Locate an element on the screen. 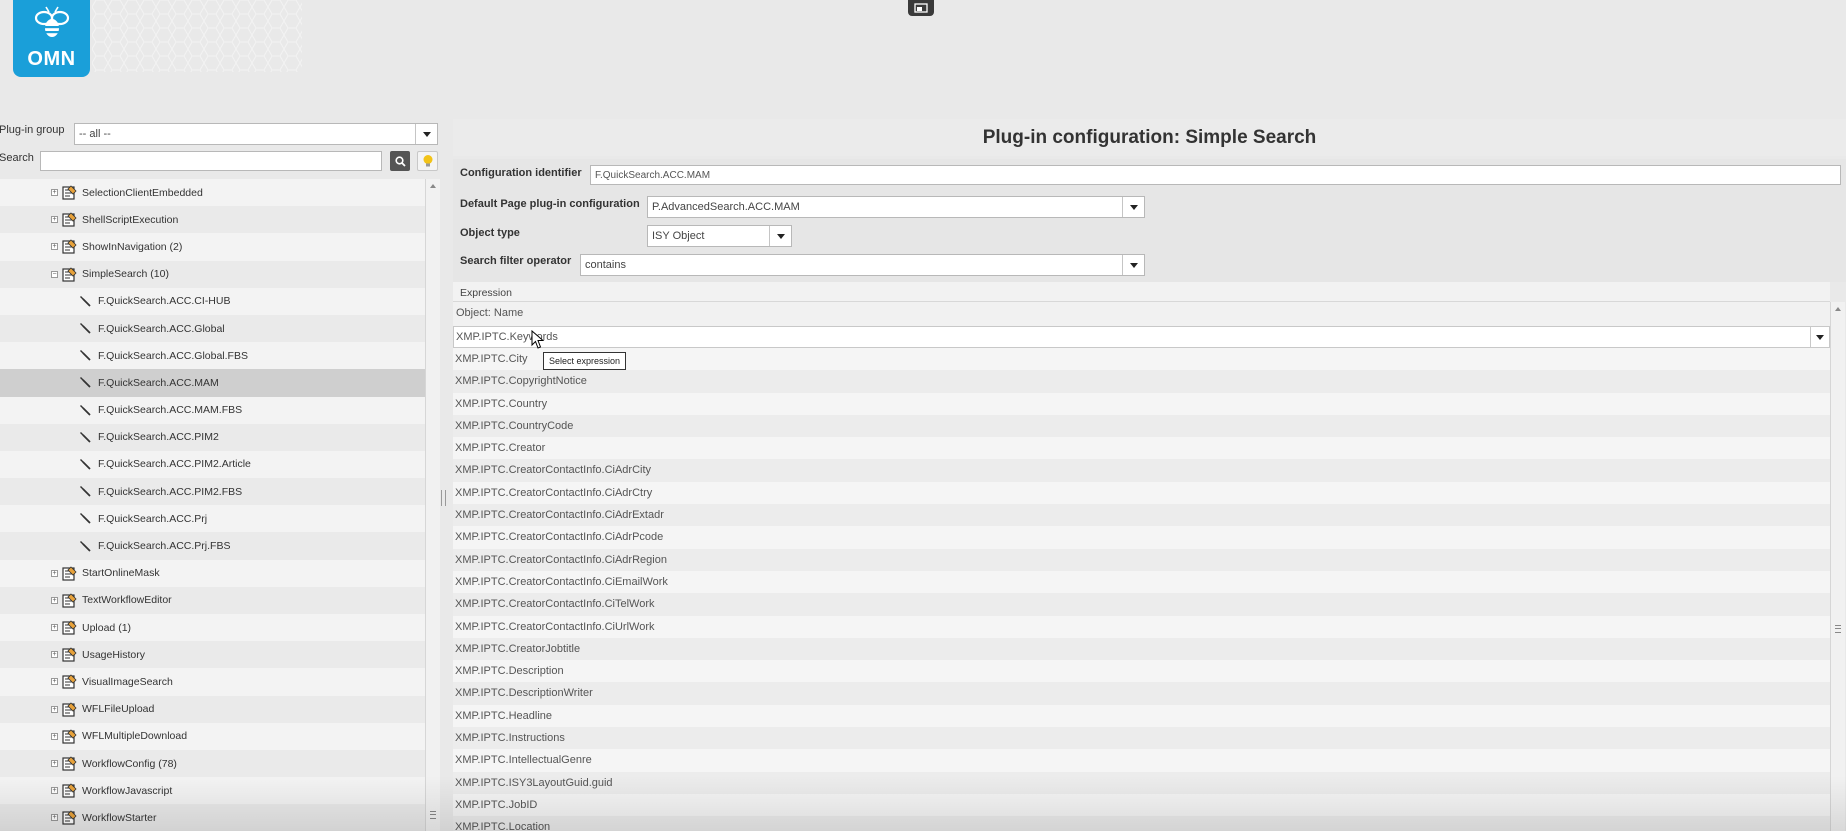  expand-toggle-icon: − is located at coordinates (54, 274).